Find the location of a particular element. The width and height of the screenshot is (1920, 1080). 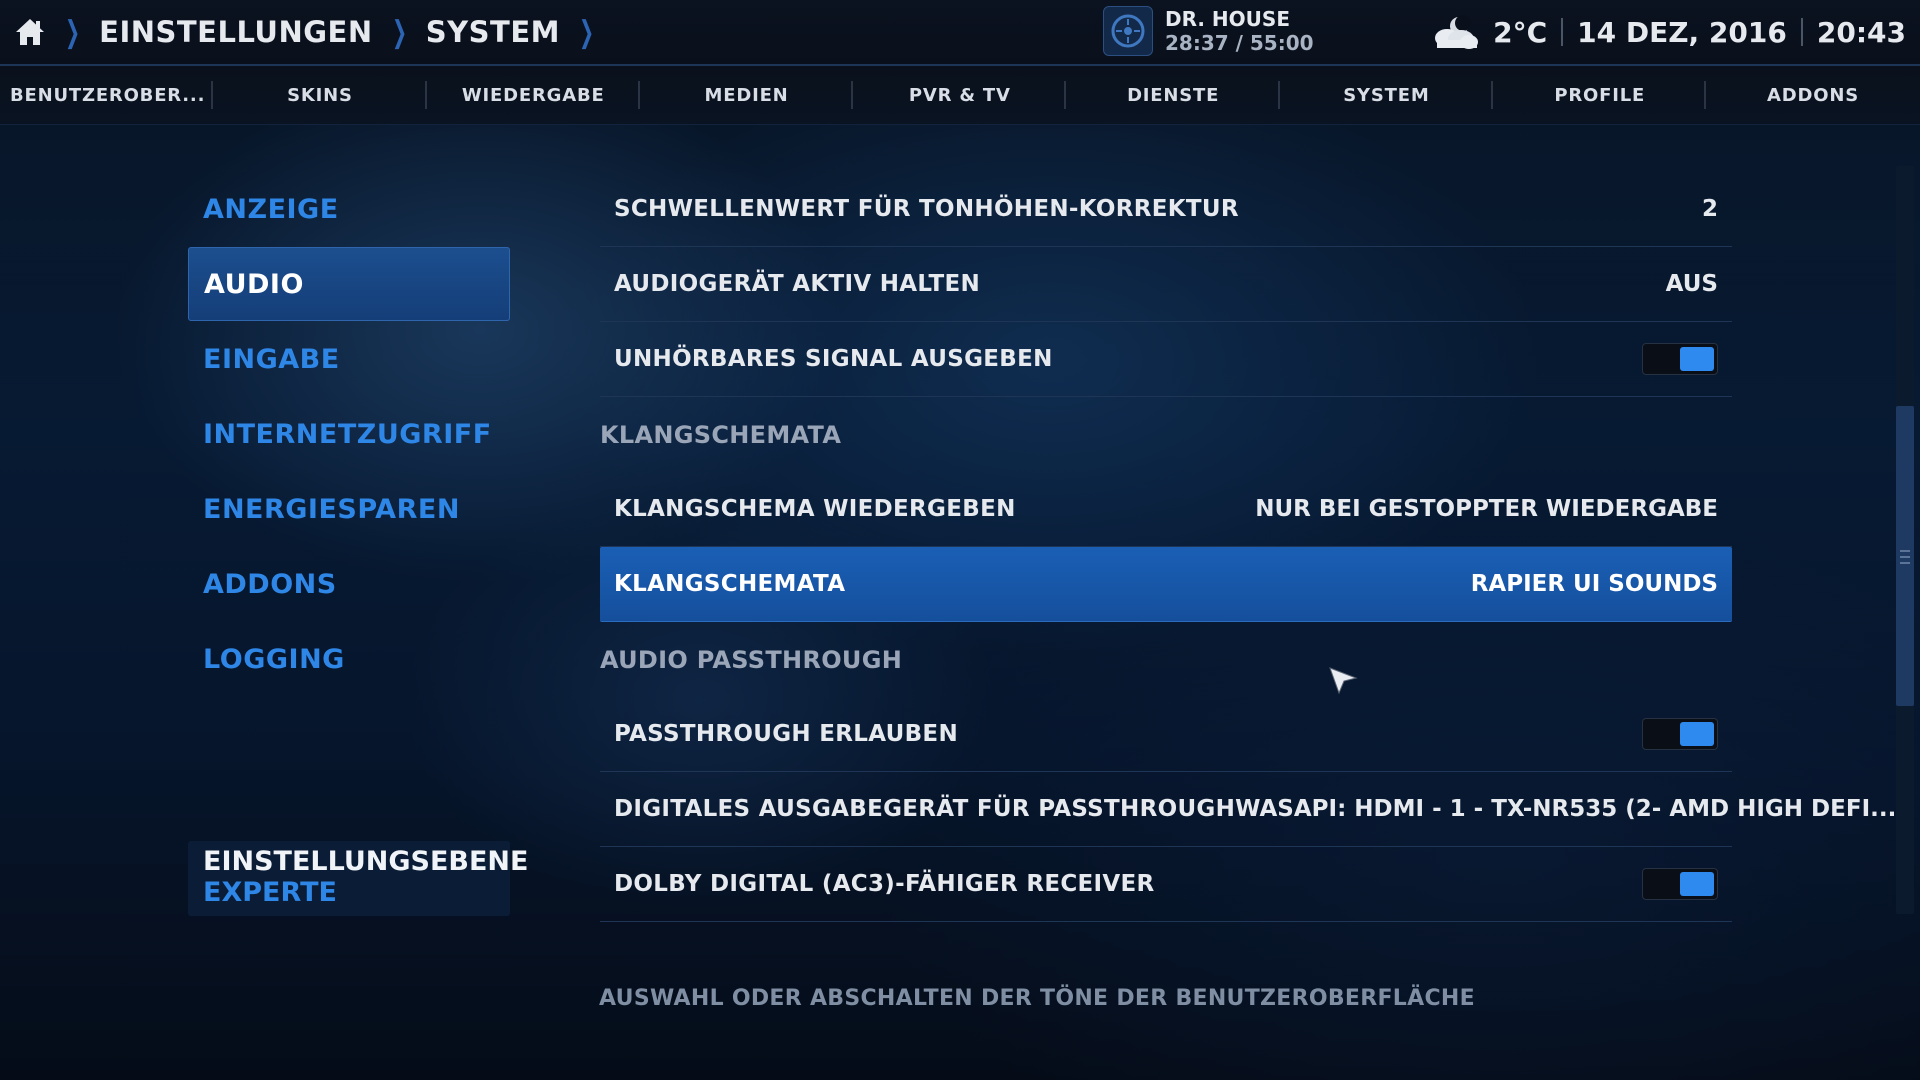

tab-wiedergabe: WIEDERGABE is located at coordinates (534, 95).